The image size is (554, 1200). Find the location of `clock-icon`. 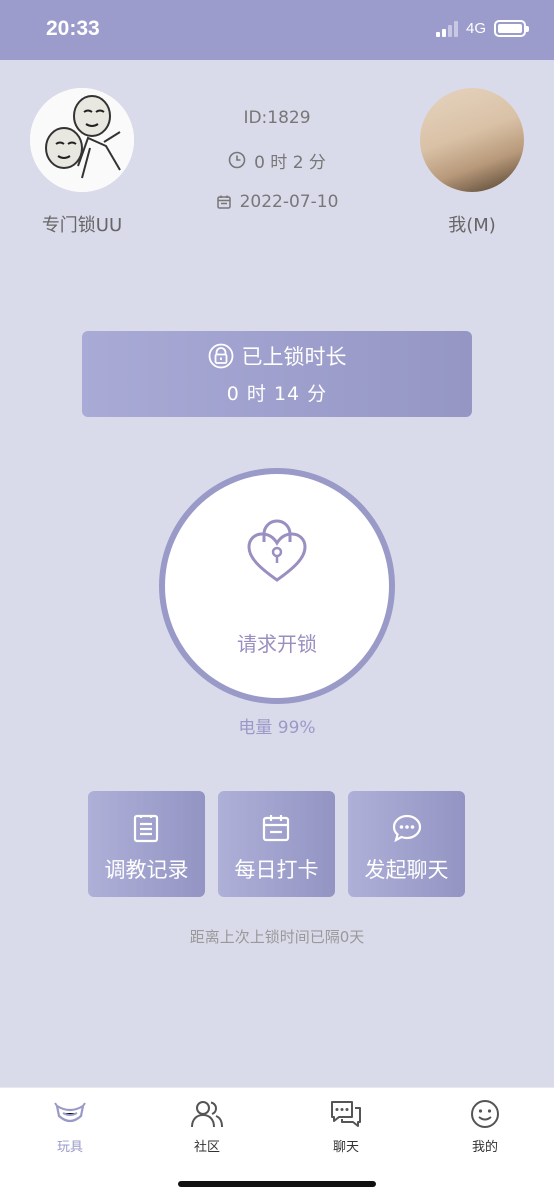

clock-icon is located at coordinates (237, 160).